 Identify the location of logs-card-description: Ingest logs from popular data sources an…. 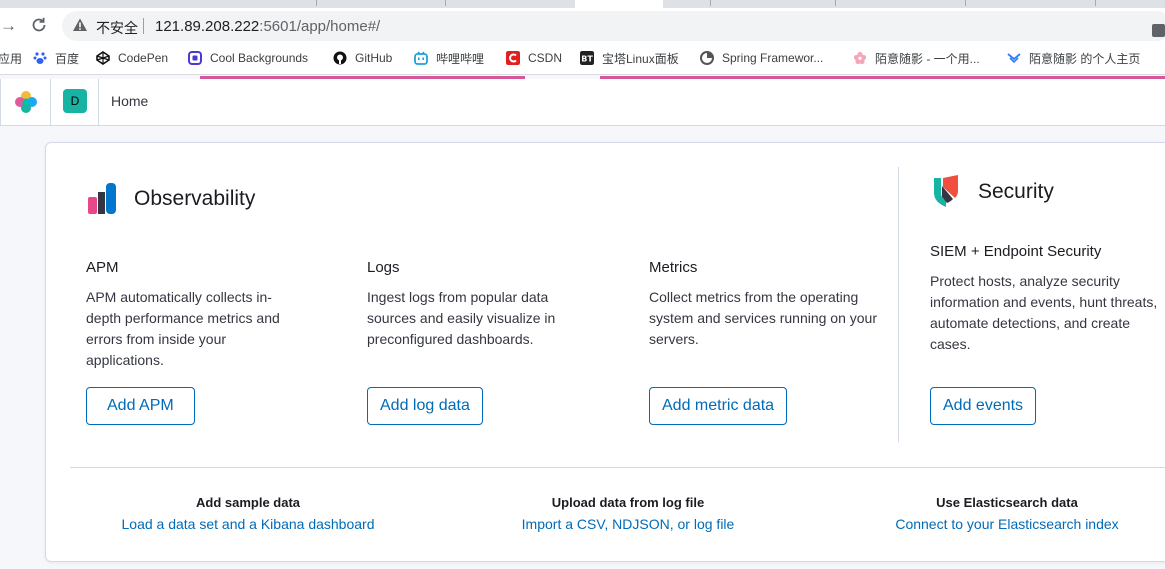
(461, 318).